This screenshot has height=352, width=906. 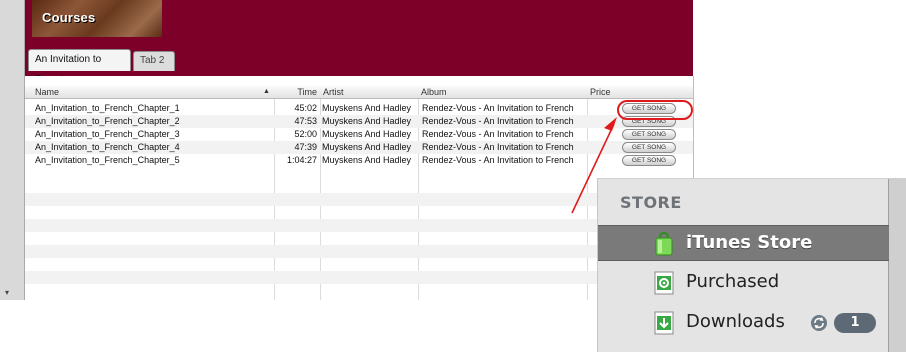 I want to click on scroll-down-arrow-icon: ▾, so click(x=7, y=293).